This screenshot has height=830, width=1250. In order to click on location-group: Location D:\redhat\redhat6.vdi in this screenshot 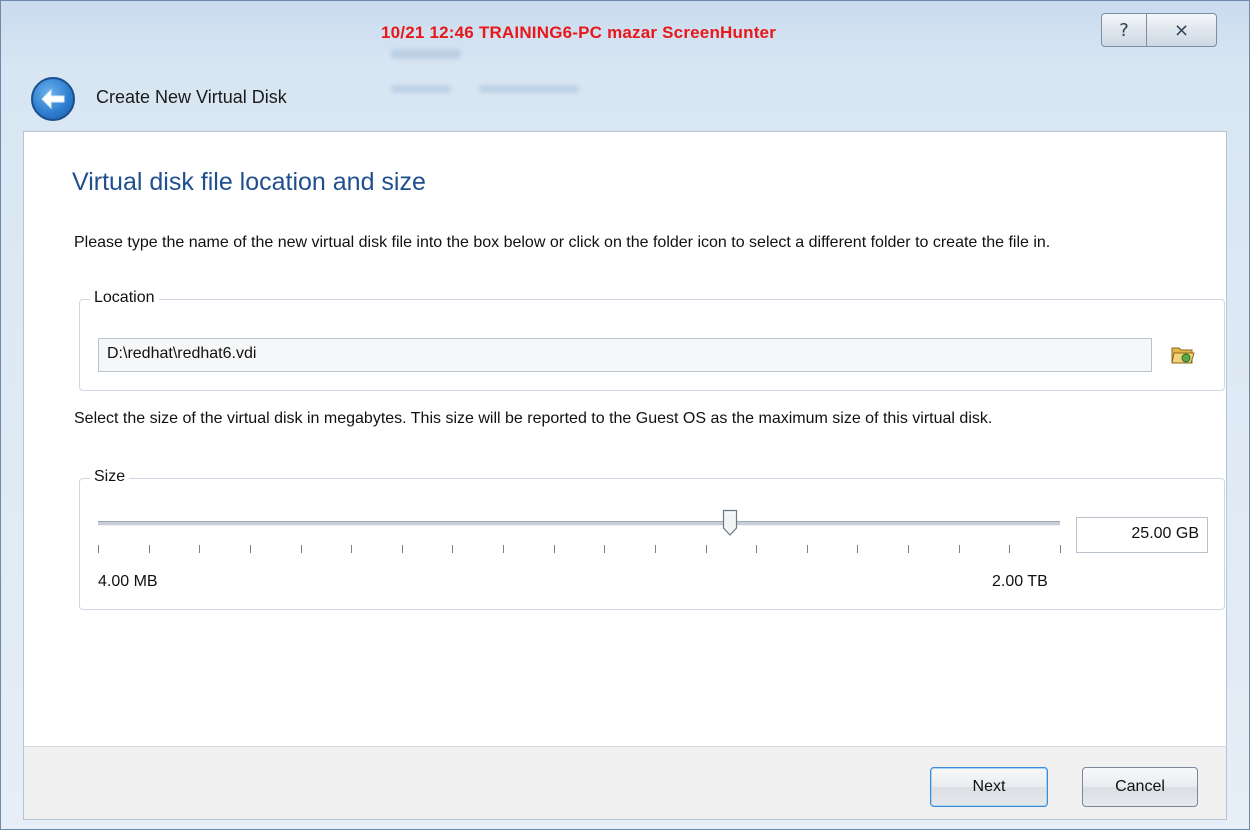, I will do `click(652, 340)`.